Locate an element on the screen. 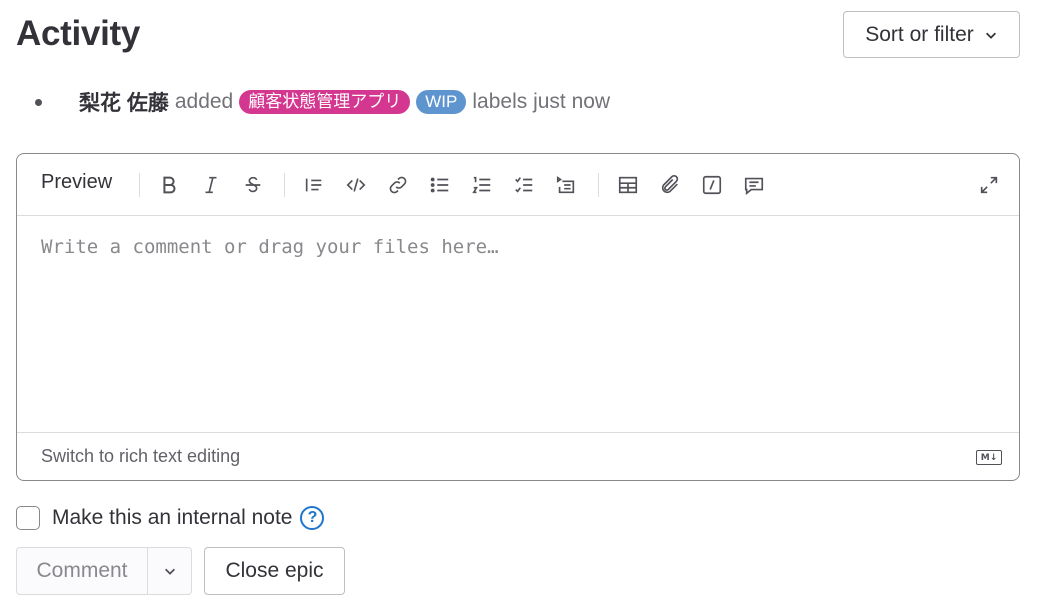 This screenshot has width=1049, height=601. activity-suffix: labels just now is located at coordinates (541, 101).